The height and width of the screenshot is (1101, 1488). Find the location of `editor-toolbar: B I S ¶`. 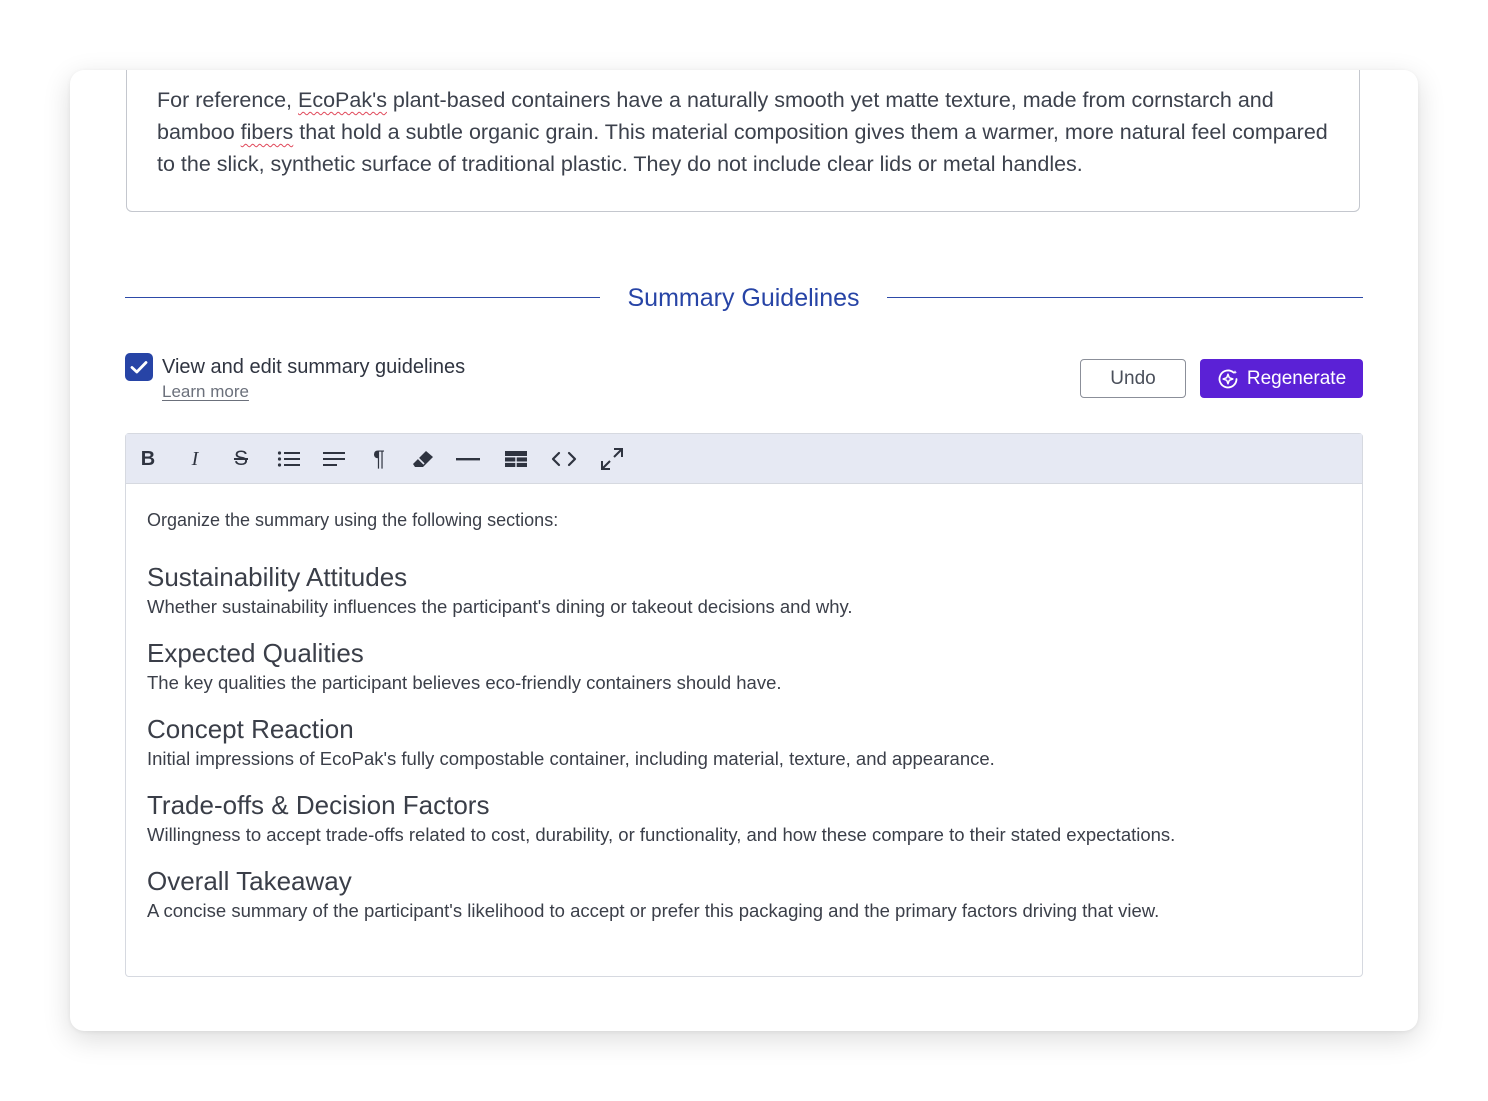

editor-toolbar: B I S ¶ is located at coordinates (744, 459).